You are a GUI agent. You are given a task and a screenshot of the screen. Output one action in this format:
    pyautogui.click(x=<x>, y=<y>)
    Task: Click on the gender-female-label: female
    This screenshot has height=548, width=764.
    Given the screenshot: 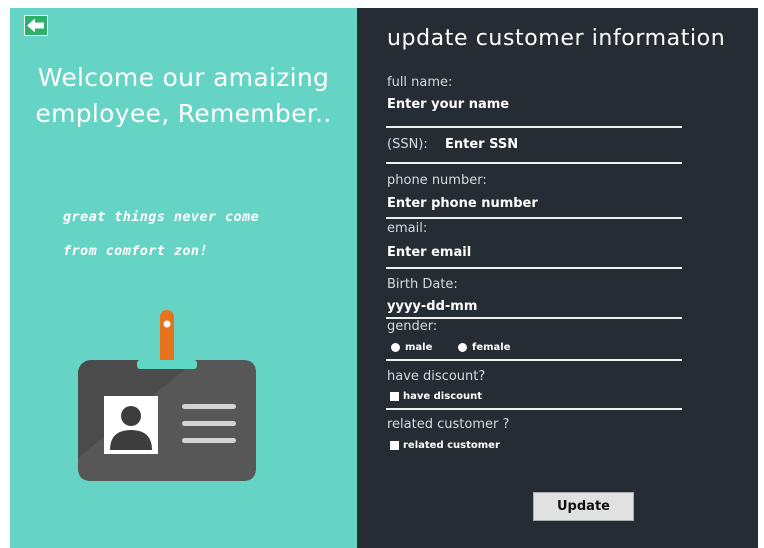 What is the action you would take?
    pyautogui.click(x=491, y=347)
    